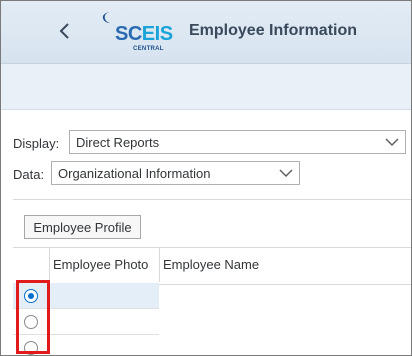 The width and height of the screenshot is (412, 356). Describe the element at coordinates (237, 142) in the screenshot. I see `display-select: Direct Reports` at that location.